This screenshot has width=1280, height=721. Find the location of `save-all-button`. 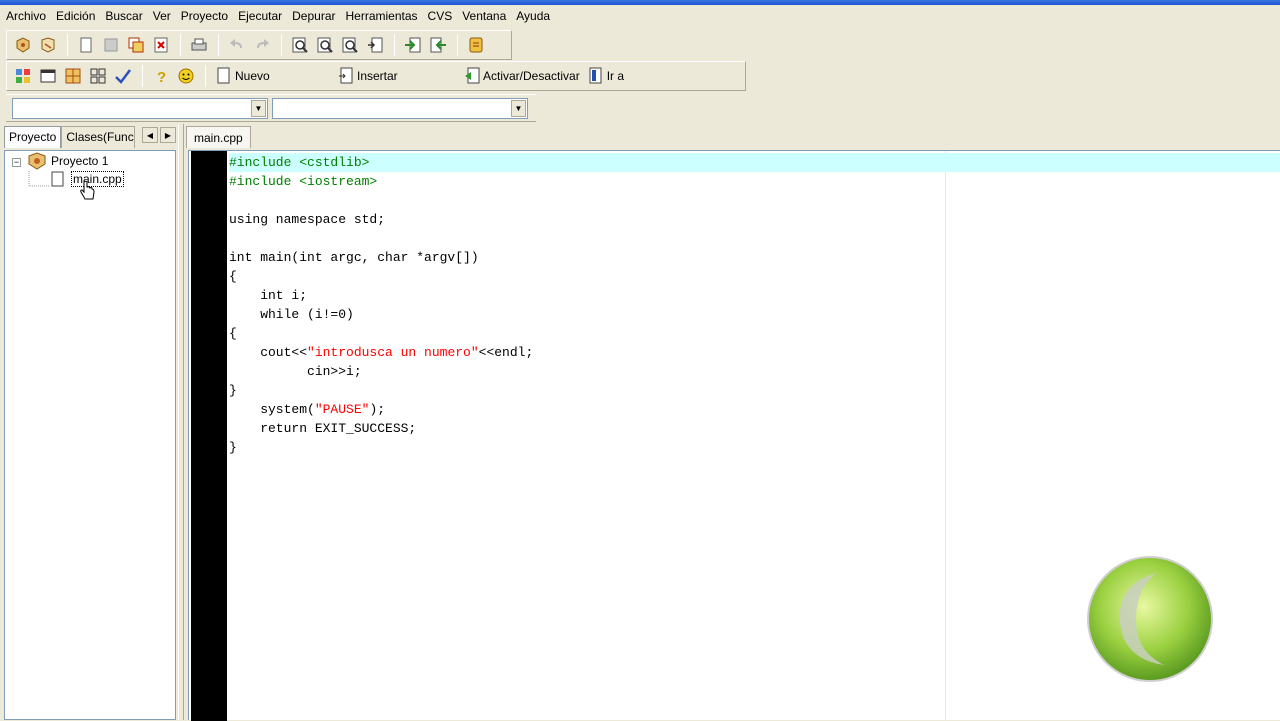

save-all-button is located at coordinates (136, 45).